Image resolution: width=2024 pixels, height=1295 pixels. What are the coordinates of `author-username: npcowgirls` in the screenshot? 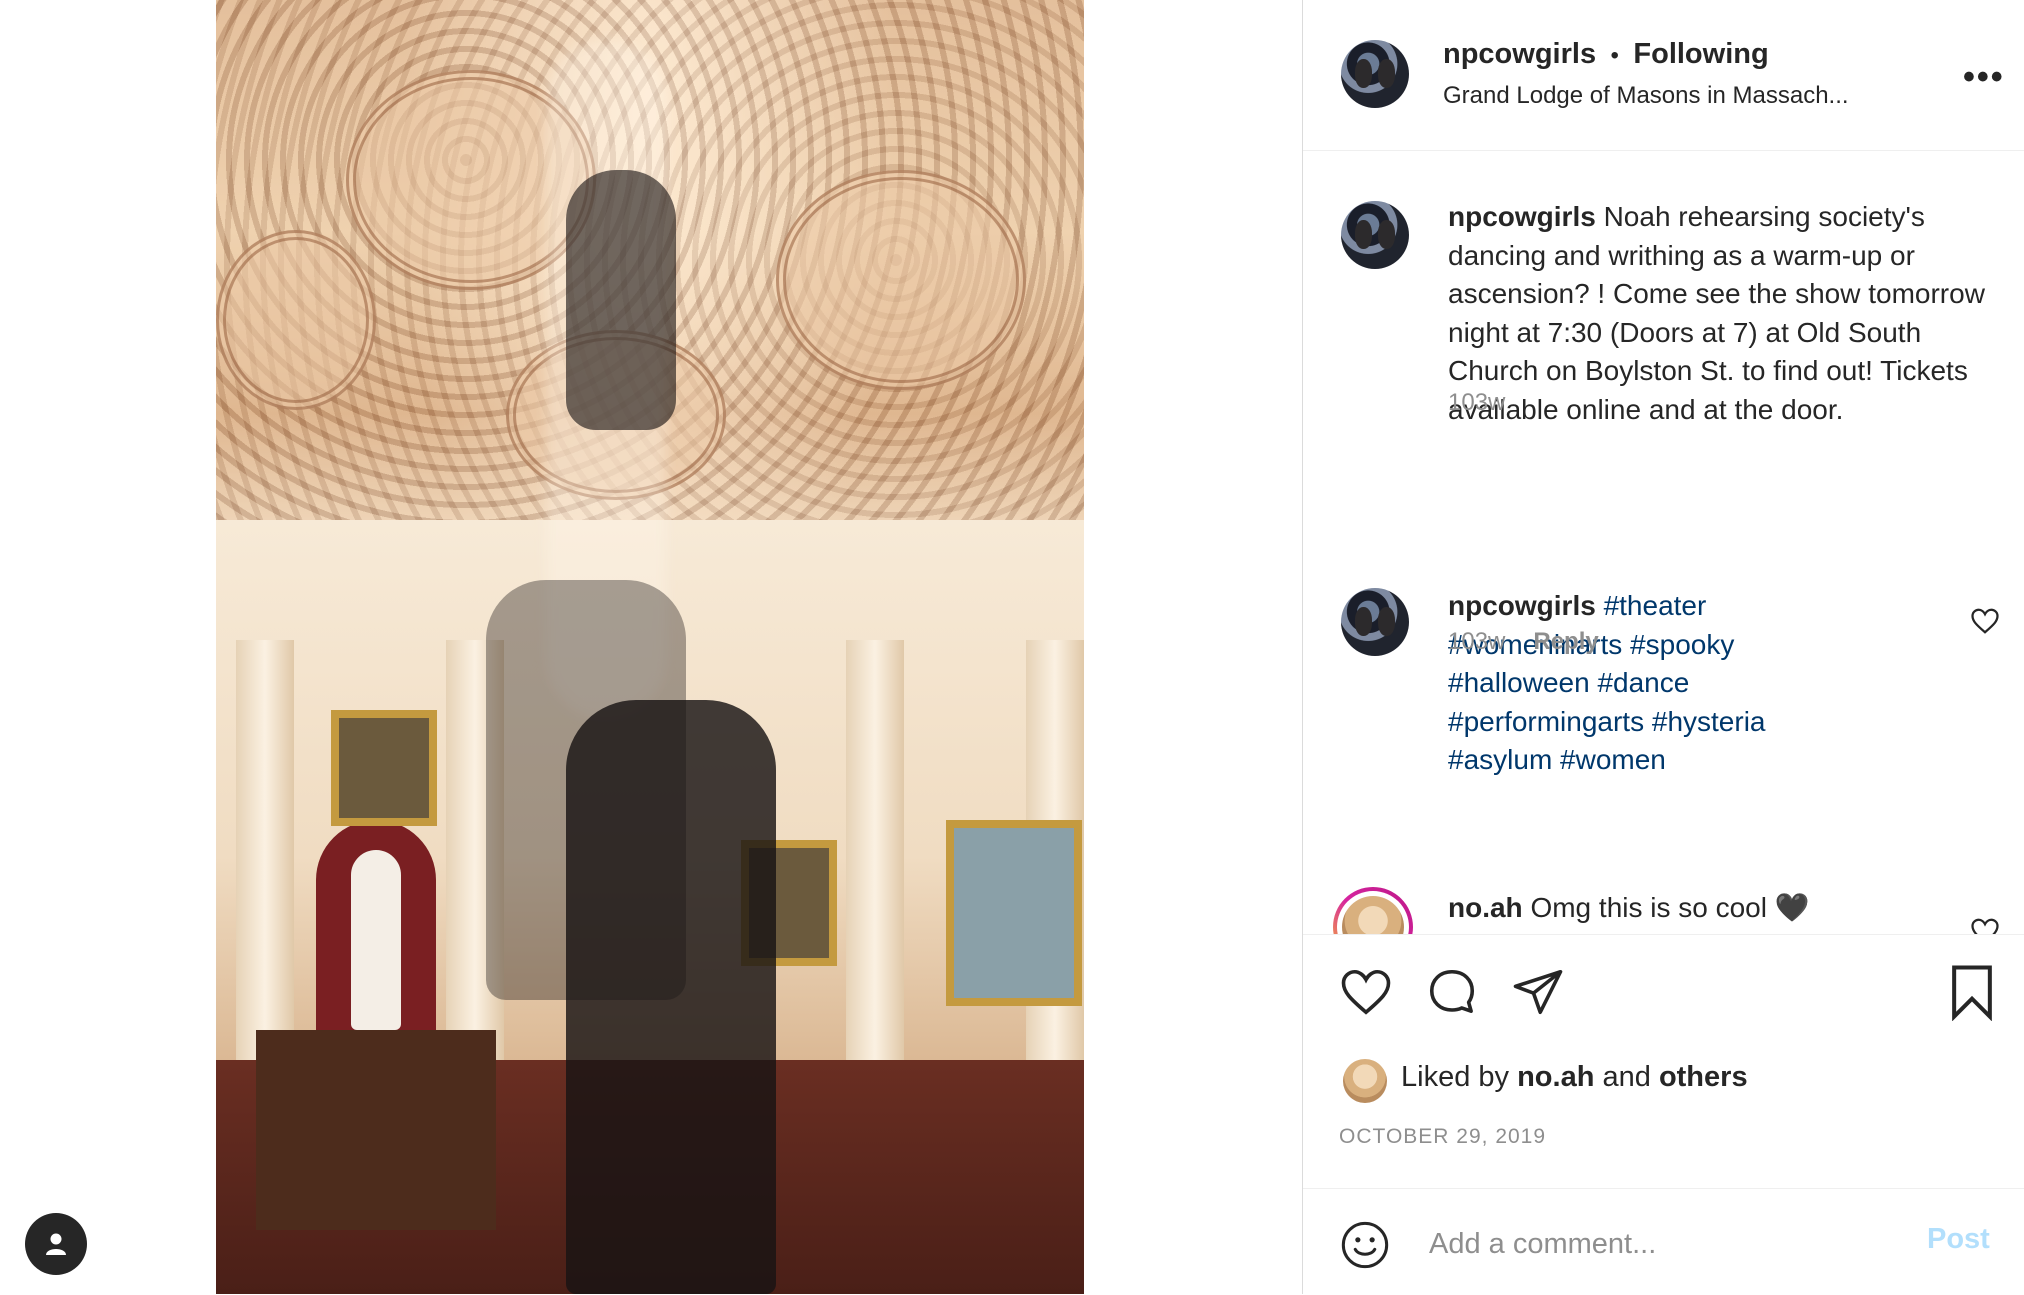 It's located at (1519, 54).